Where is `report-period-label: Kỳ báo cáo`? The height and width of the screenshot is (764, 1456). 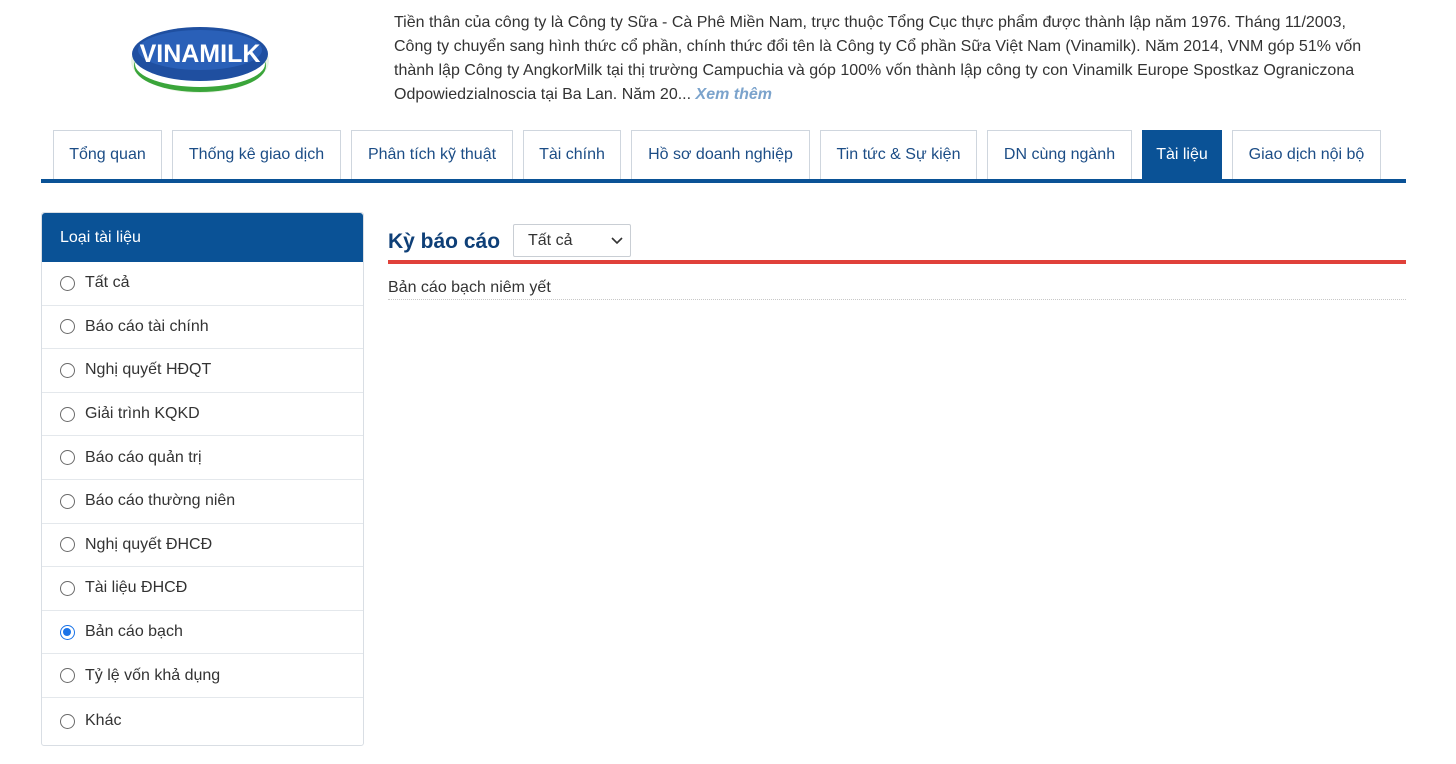 report-period-label: Kỳ báo cáo is located at coordinates (444, 241).